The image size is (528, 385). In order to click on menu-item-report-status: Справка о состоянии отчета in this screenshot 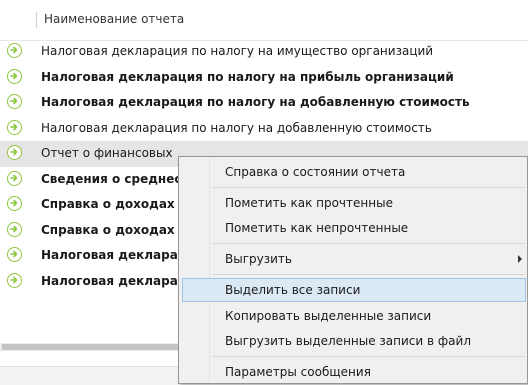, I will do `click(354, 172)`.